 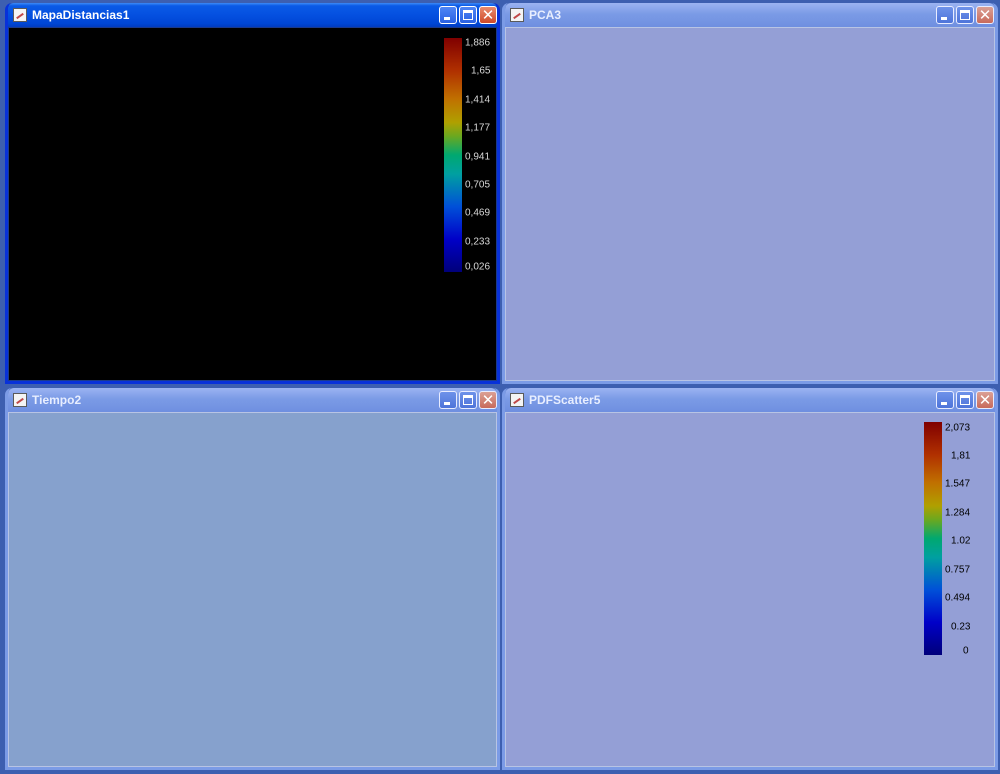 What do you see at coordinates (958, 428) in the screenshot?
I see `scale-label: 2,073` at bounding box center [958, 428].